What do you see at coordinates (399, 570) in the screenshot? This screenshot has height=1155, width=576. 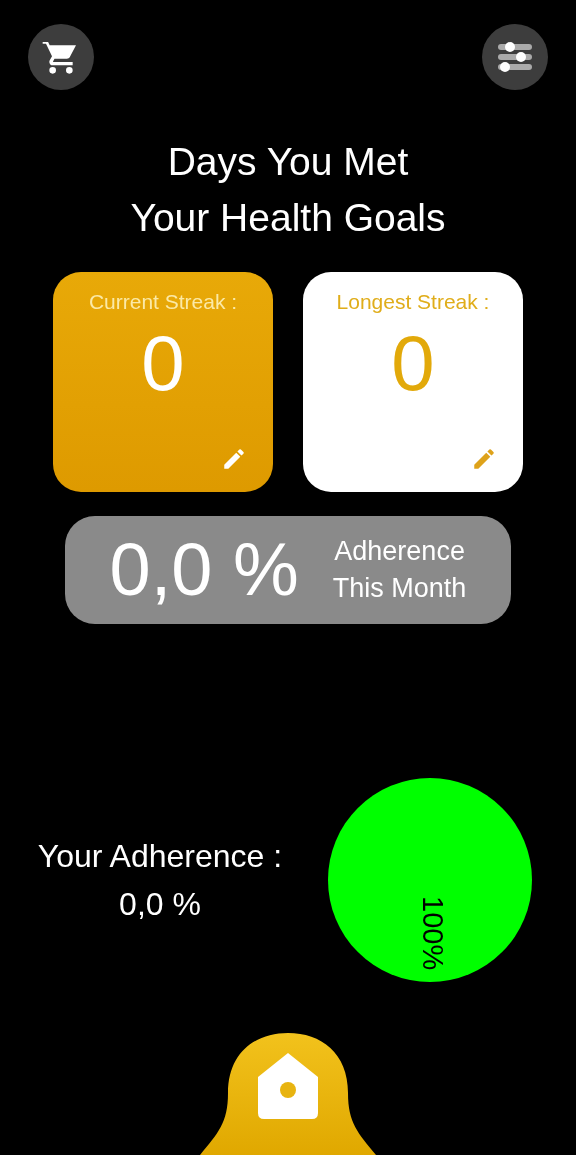 I see `monthly-adherence-label: Adherence This Month` at bounding box center [399, 570].